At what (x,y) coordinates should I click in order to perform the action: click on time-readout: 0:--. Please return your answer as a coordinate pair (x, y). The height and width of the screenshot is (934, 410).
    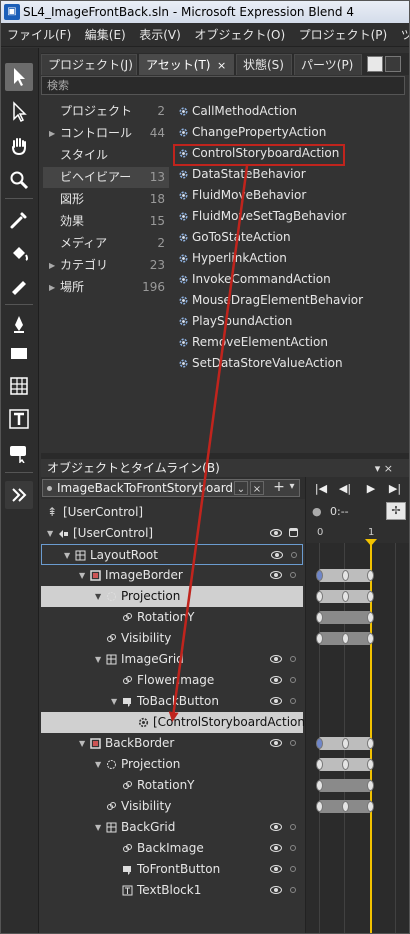
    Looking at the image, I should click on (339, 511).